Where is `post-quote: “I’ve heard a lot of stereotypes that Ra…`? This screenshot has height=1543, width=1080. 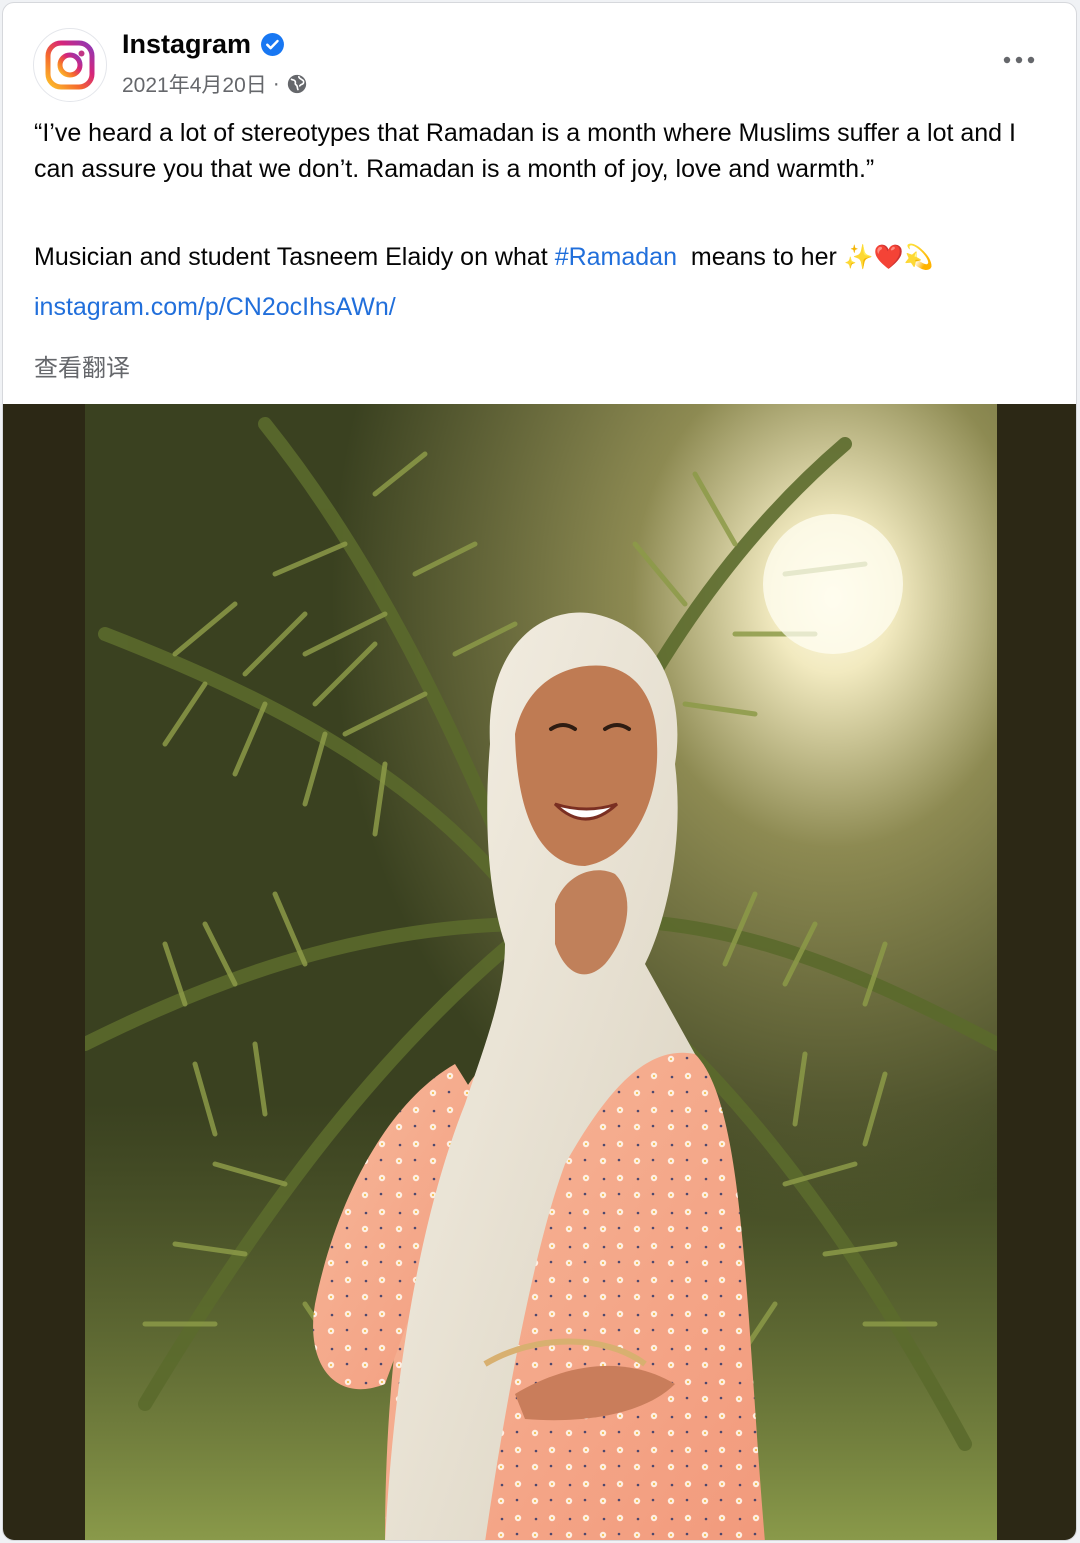 post-quote: “I’ve heard a lot of stereotypes that Ra… is located at coordinates (525, 151).